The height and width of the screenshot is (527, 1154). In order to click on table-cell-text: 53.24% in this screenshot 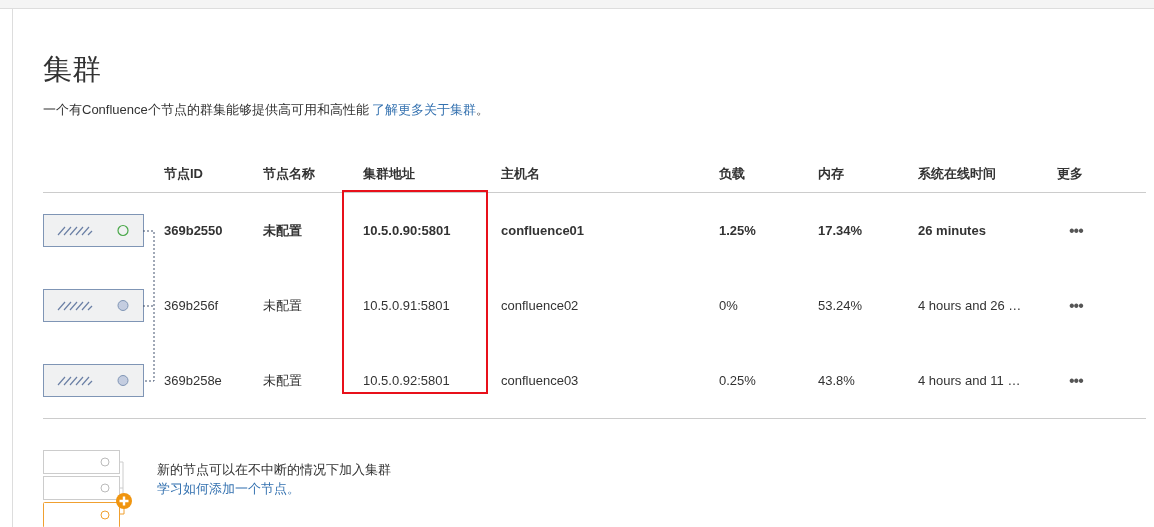, I will do `click(841, 305)`.